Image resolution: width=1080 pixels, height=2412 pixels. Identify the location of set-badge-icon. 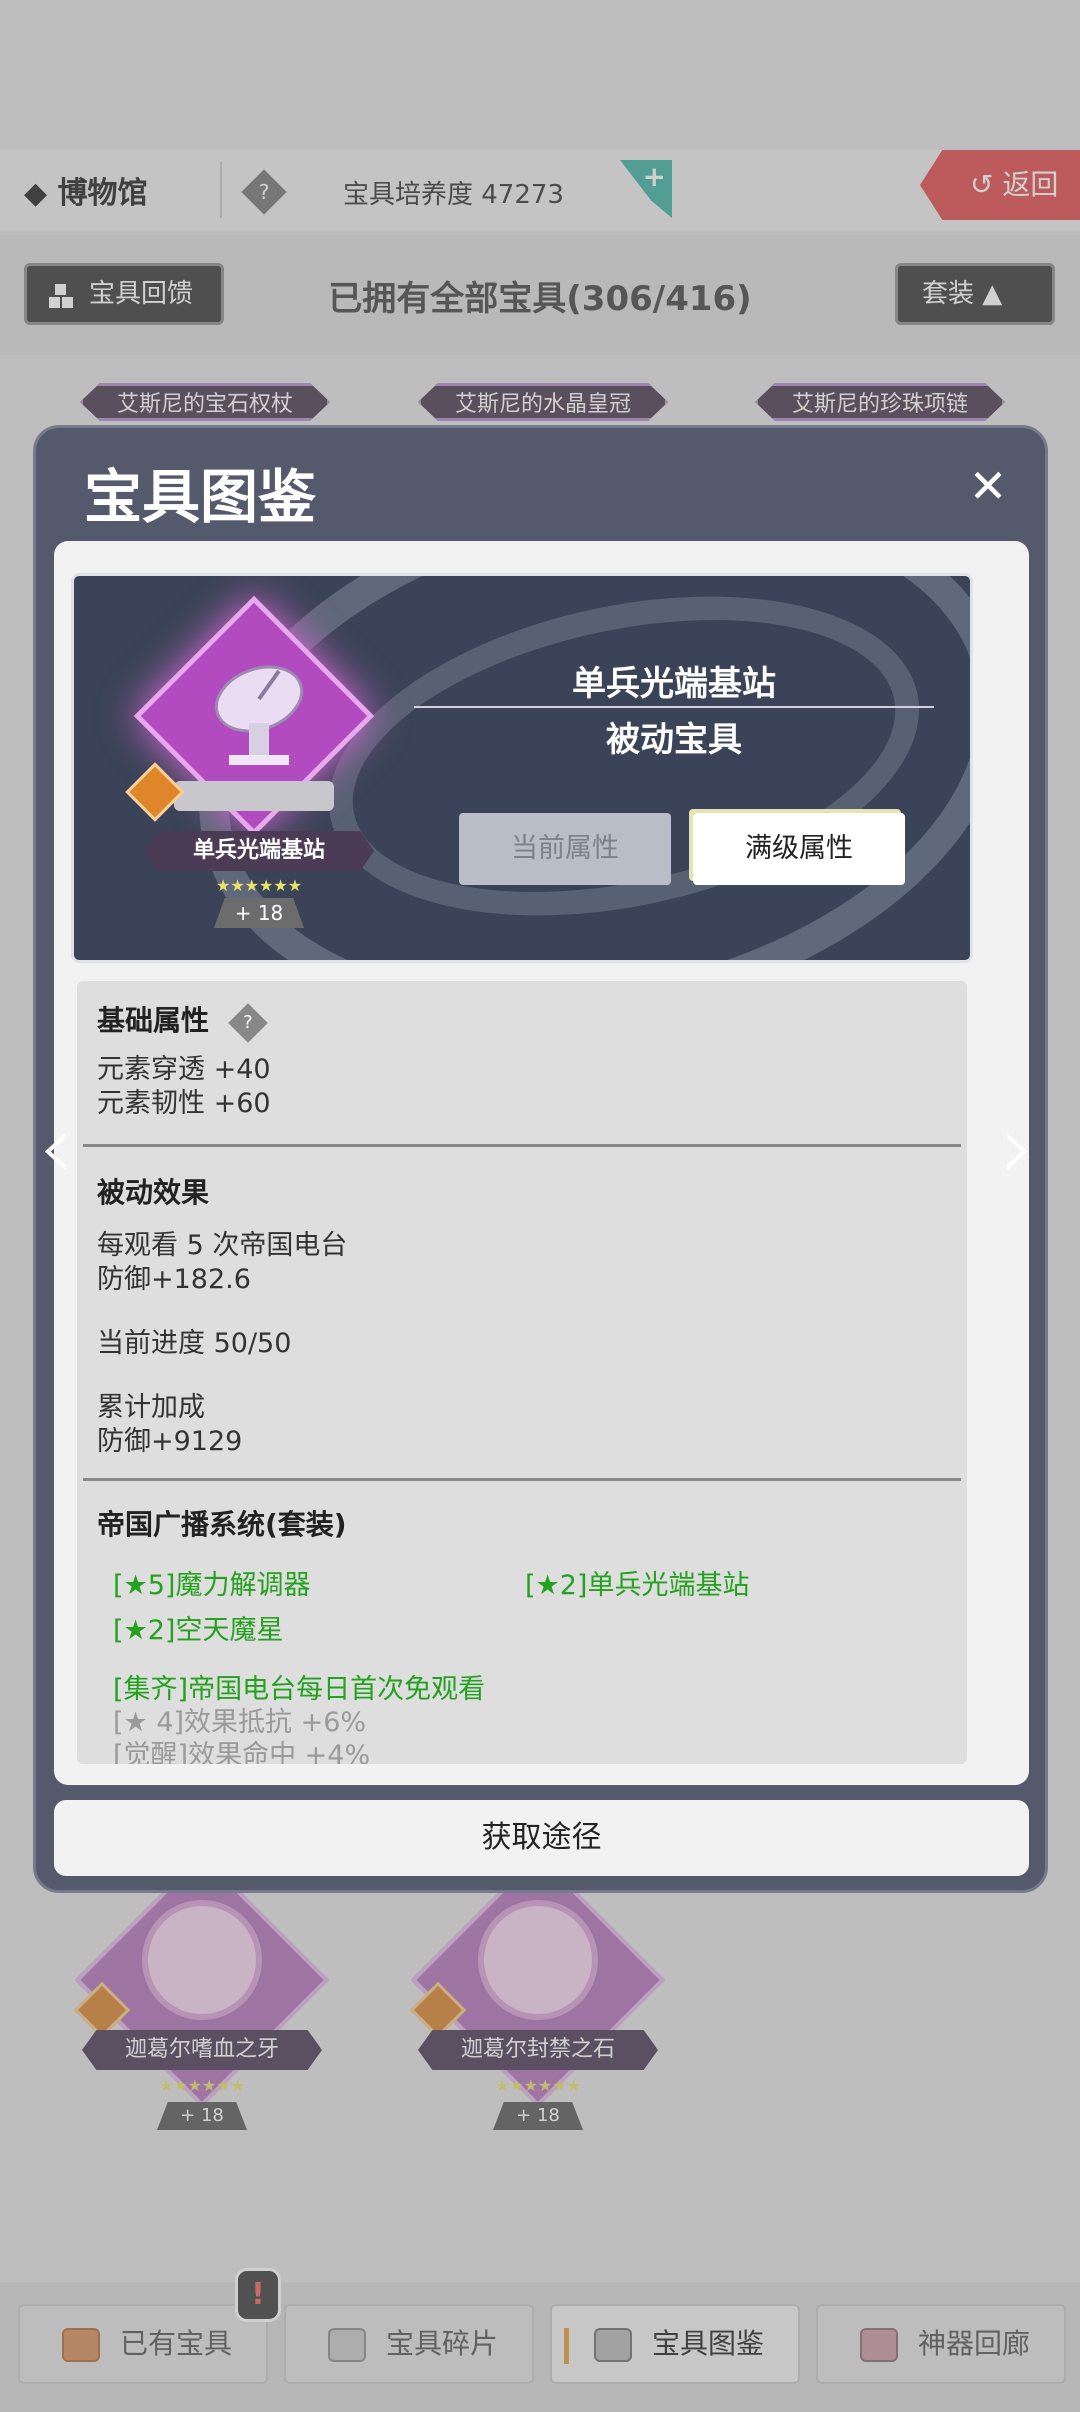
(155, 792).